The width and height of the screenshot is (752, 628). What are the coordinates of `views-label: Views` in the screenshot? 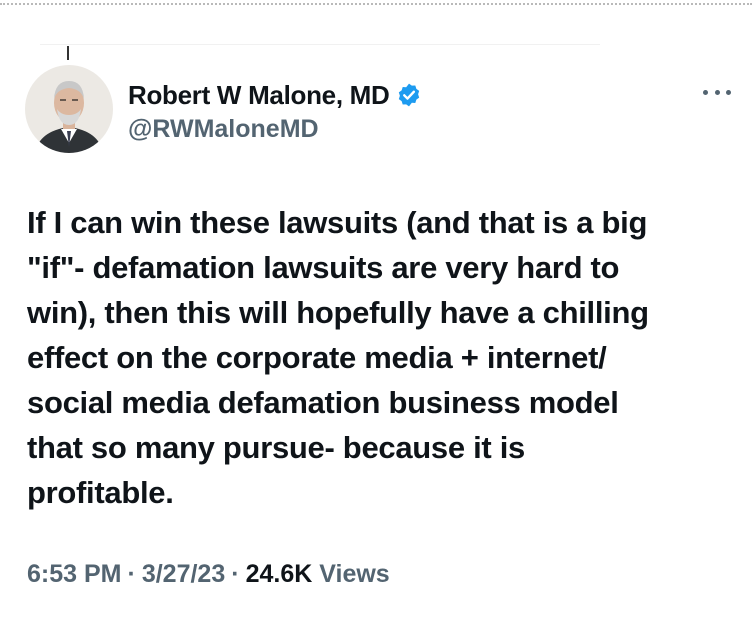 It's located at (354, 574).